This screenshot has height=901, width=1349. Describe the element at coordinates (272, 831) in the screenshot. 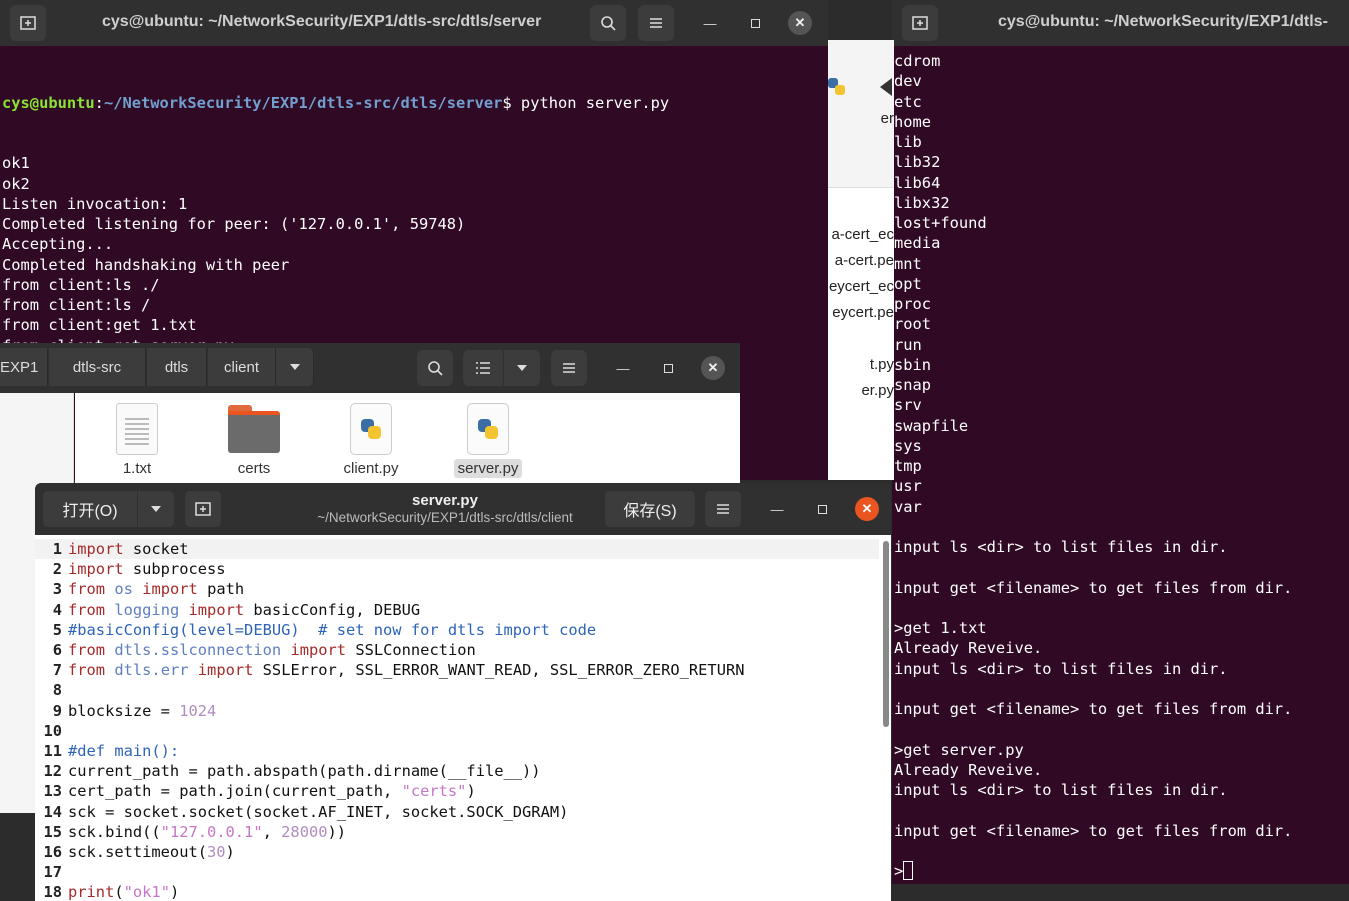

I see `code-token: ,` at that location.